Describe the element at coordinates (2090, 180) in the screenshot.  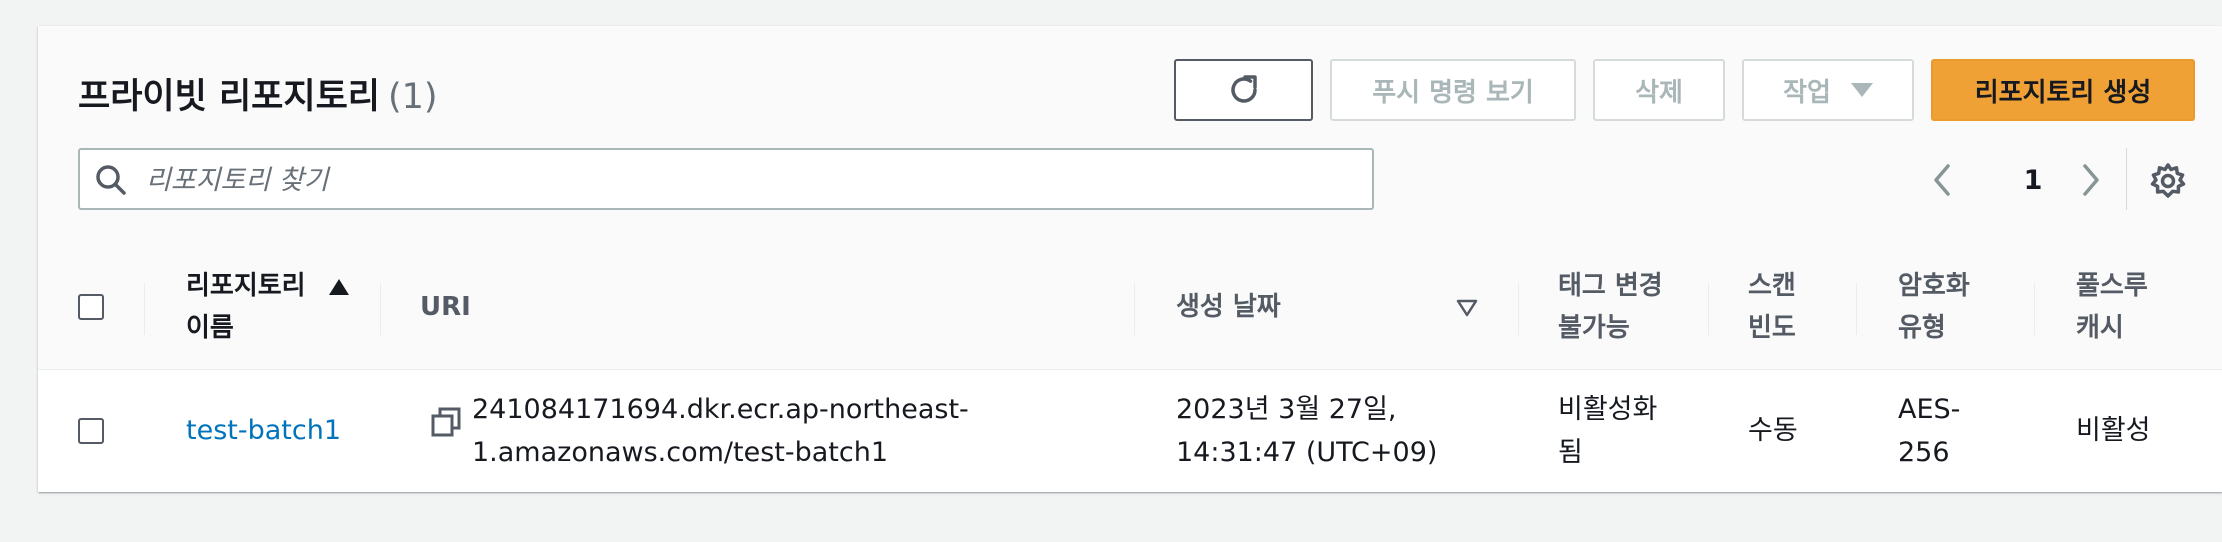
I see `chevron-right-icon` at that location.